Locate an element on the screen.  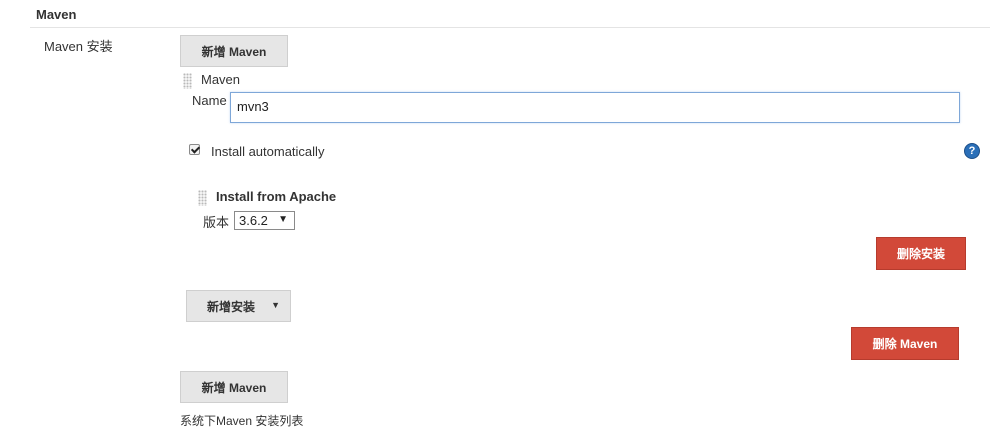
add-installer-button: 新增安装 ▼ is located at coordinates (238, 306).